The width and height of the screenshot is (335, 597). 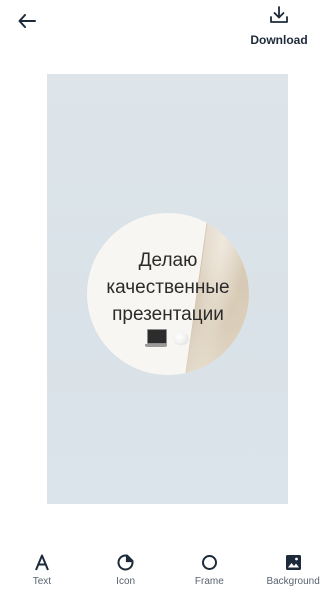 I want to click on download-tray-icon, so click(x=279, y=17).